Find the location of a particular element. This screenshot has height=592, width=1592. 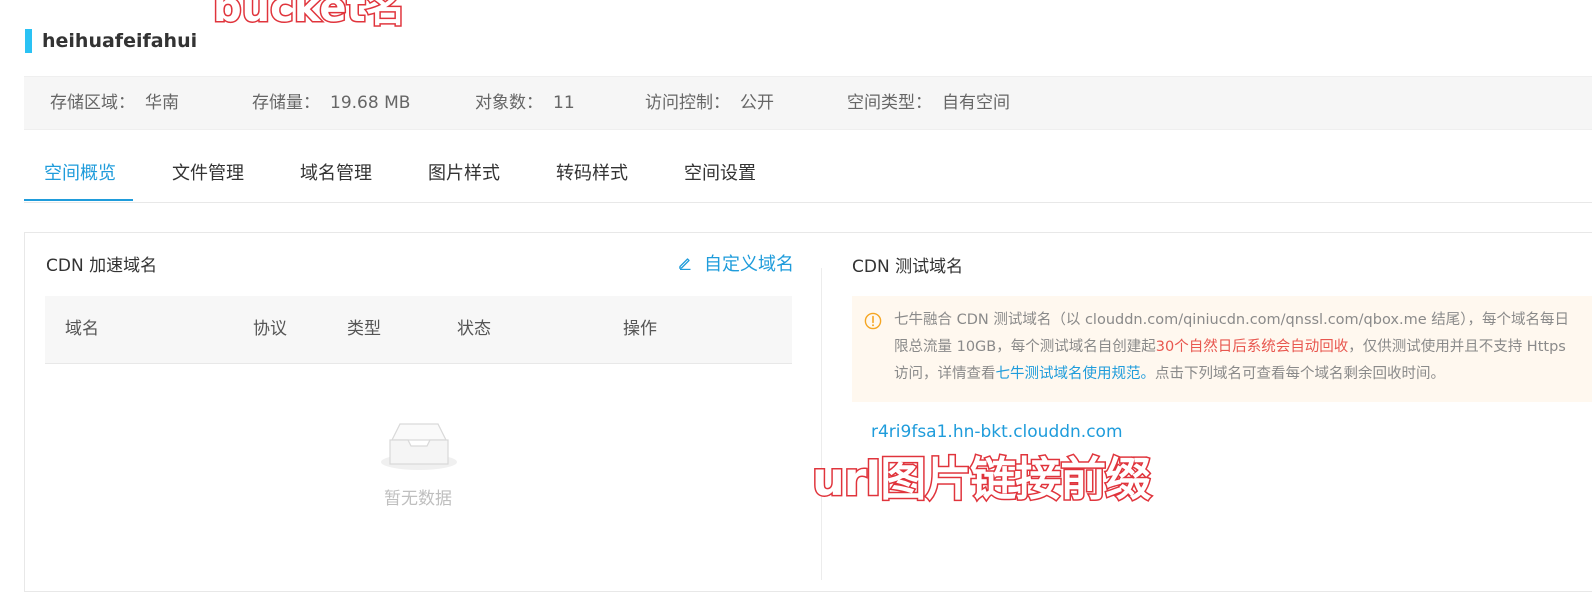

bucket-title: heihuafeifahui is located at coordinates (120, 41).